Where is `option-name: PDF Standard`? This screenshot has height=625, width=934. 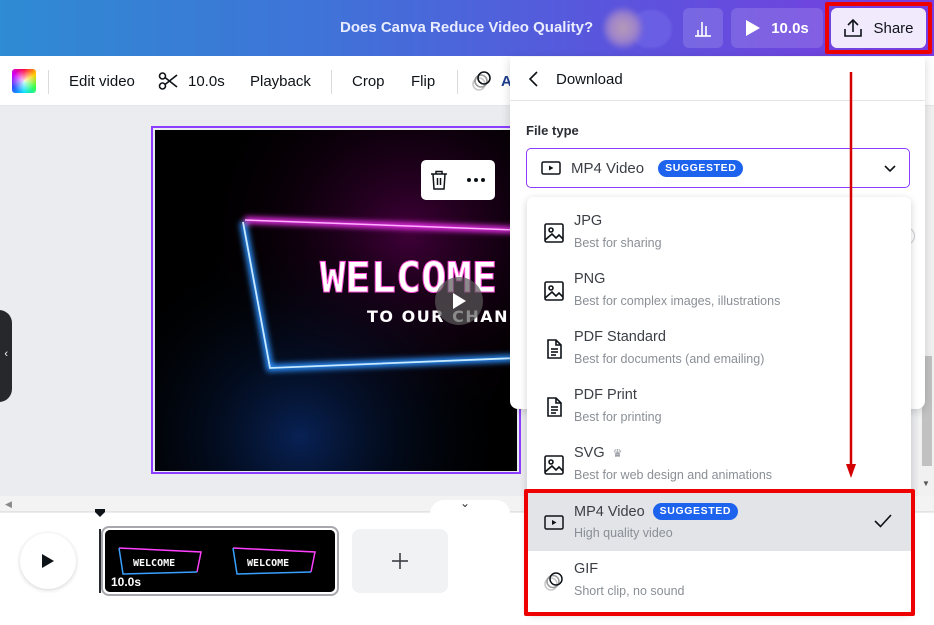 option-name: PDF Standard is located at coordinates (620, 337).